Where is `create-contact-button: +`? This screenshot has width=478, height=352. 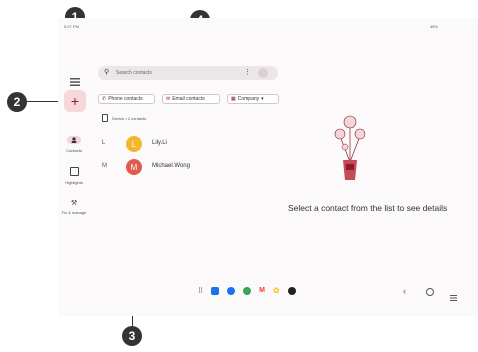 create-contact-button: + is located at coordinates (75, 101).